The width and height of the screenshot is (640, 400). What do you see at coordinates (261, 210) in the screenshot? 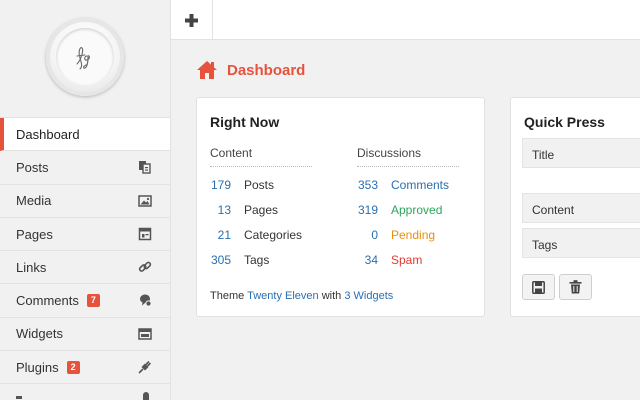
I see `pages-label: Pages` at bounding box center [261, 210].